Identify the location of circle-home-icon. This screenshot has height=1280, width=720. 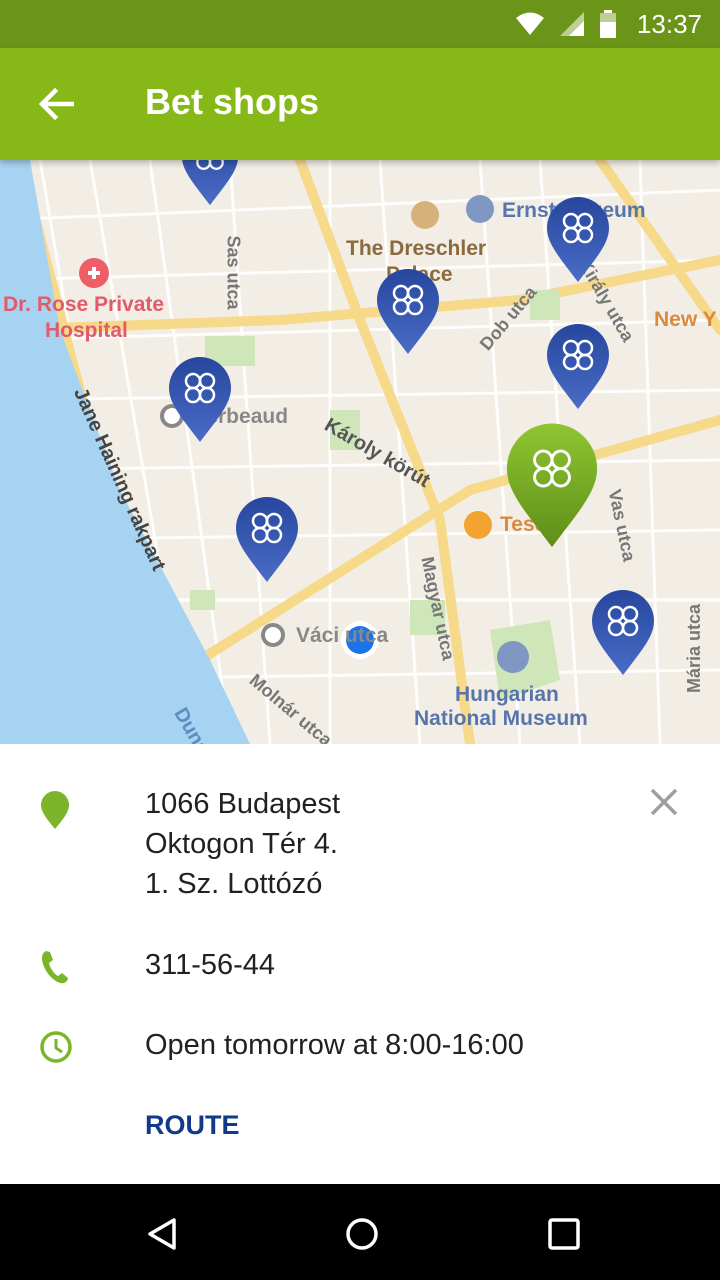
(362, 1234).